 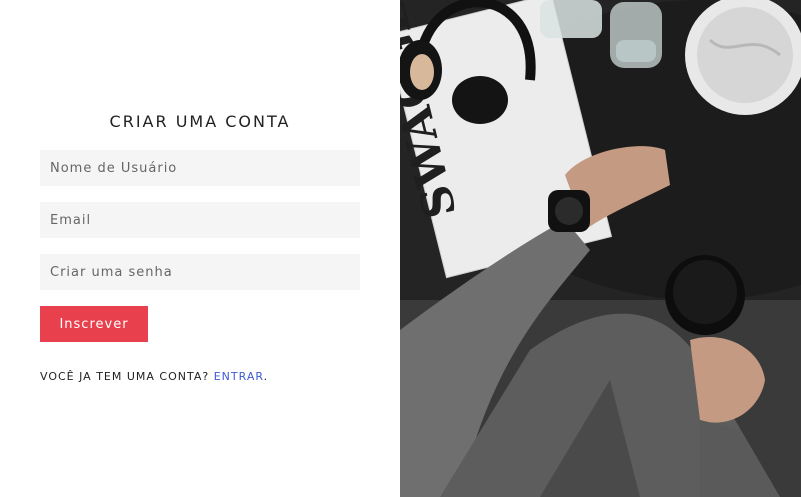 What do you see at coordinates (200, 272) in the screenshot?
I see `password-input` at bounding box center [200, 272].